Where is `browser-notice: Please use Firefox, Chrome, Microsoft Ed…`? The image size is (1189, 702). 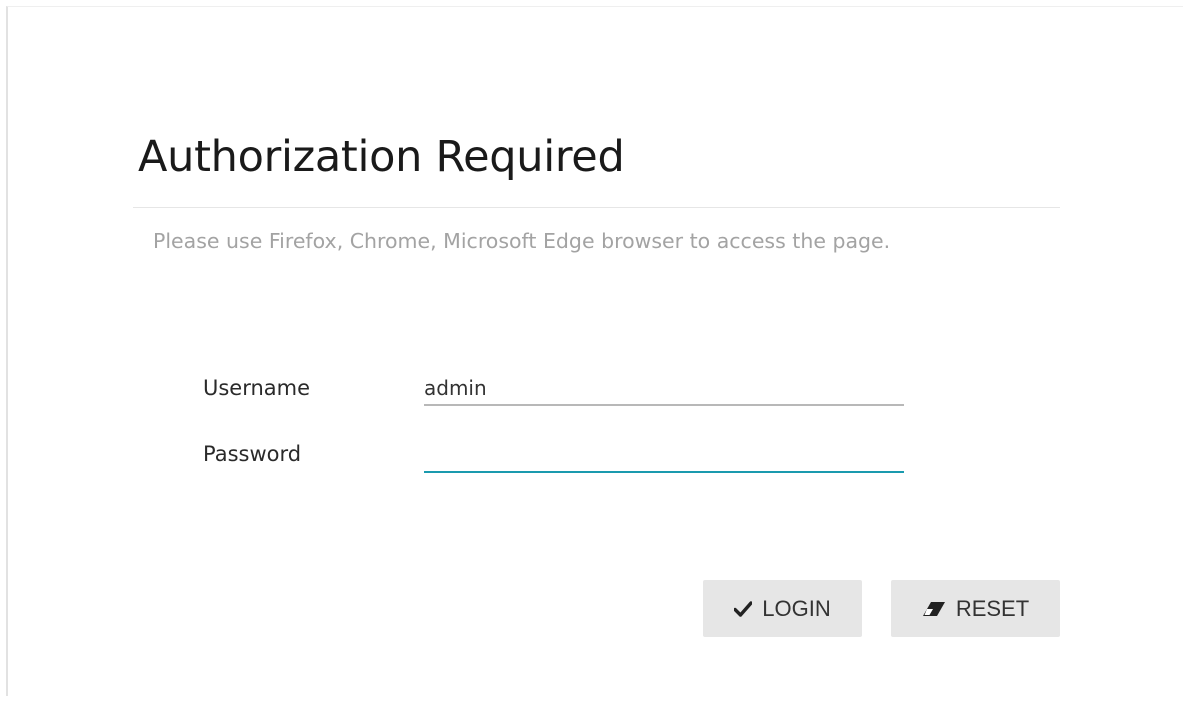
browser-notice: Please use Firefox, Chrome, Microsoft Ed… is located at coordinates (522, 241).